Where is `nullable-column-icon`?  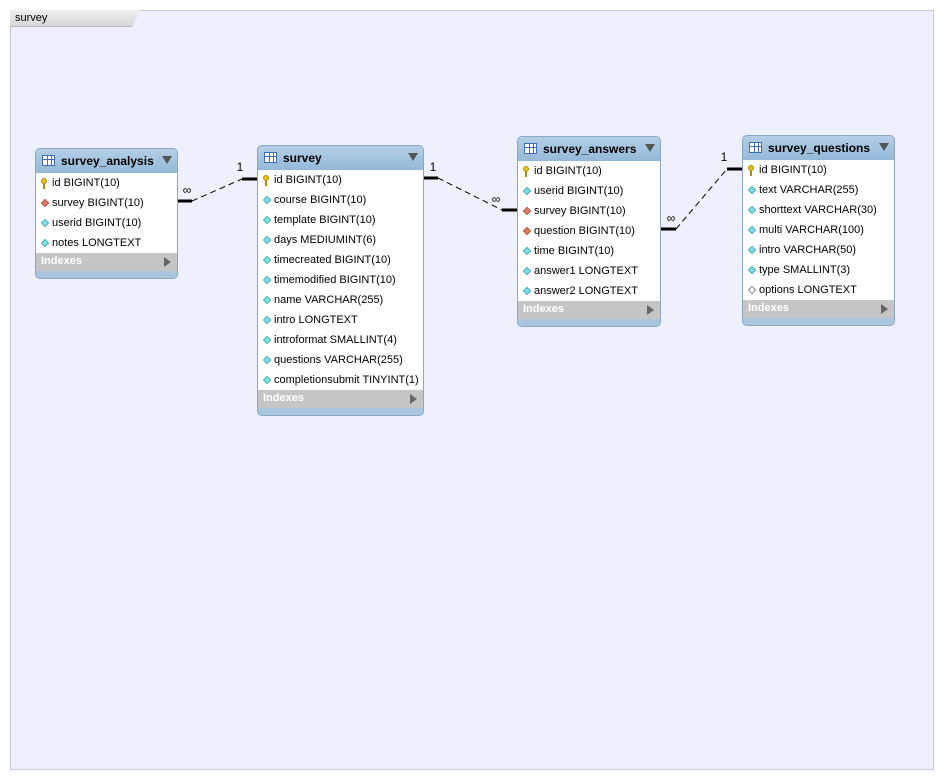
nullable-column-icon is located at coordinates (752, 290).